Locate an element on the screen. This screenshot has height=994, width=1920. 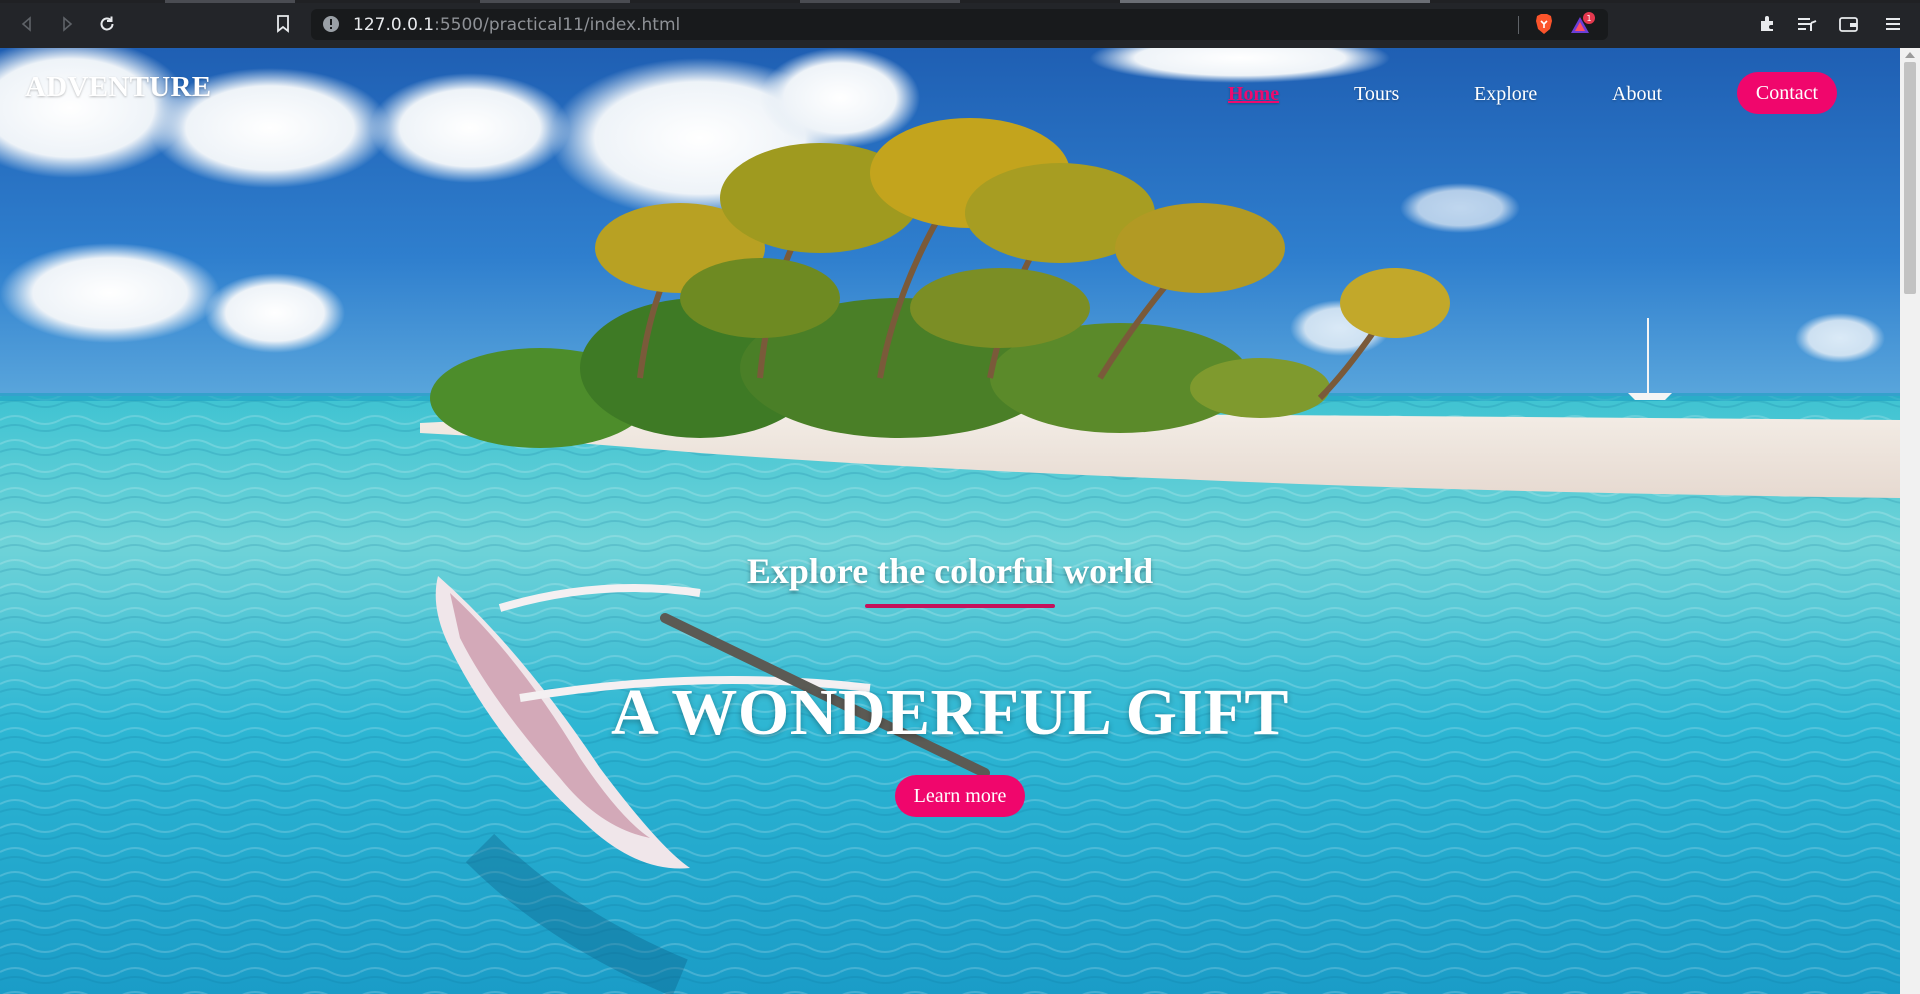
browser-toolbar: 127.0.0.1:5500/practical11/index.html 1 is located at coordinates (960, 24).